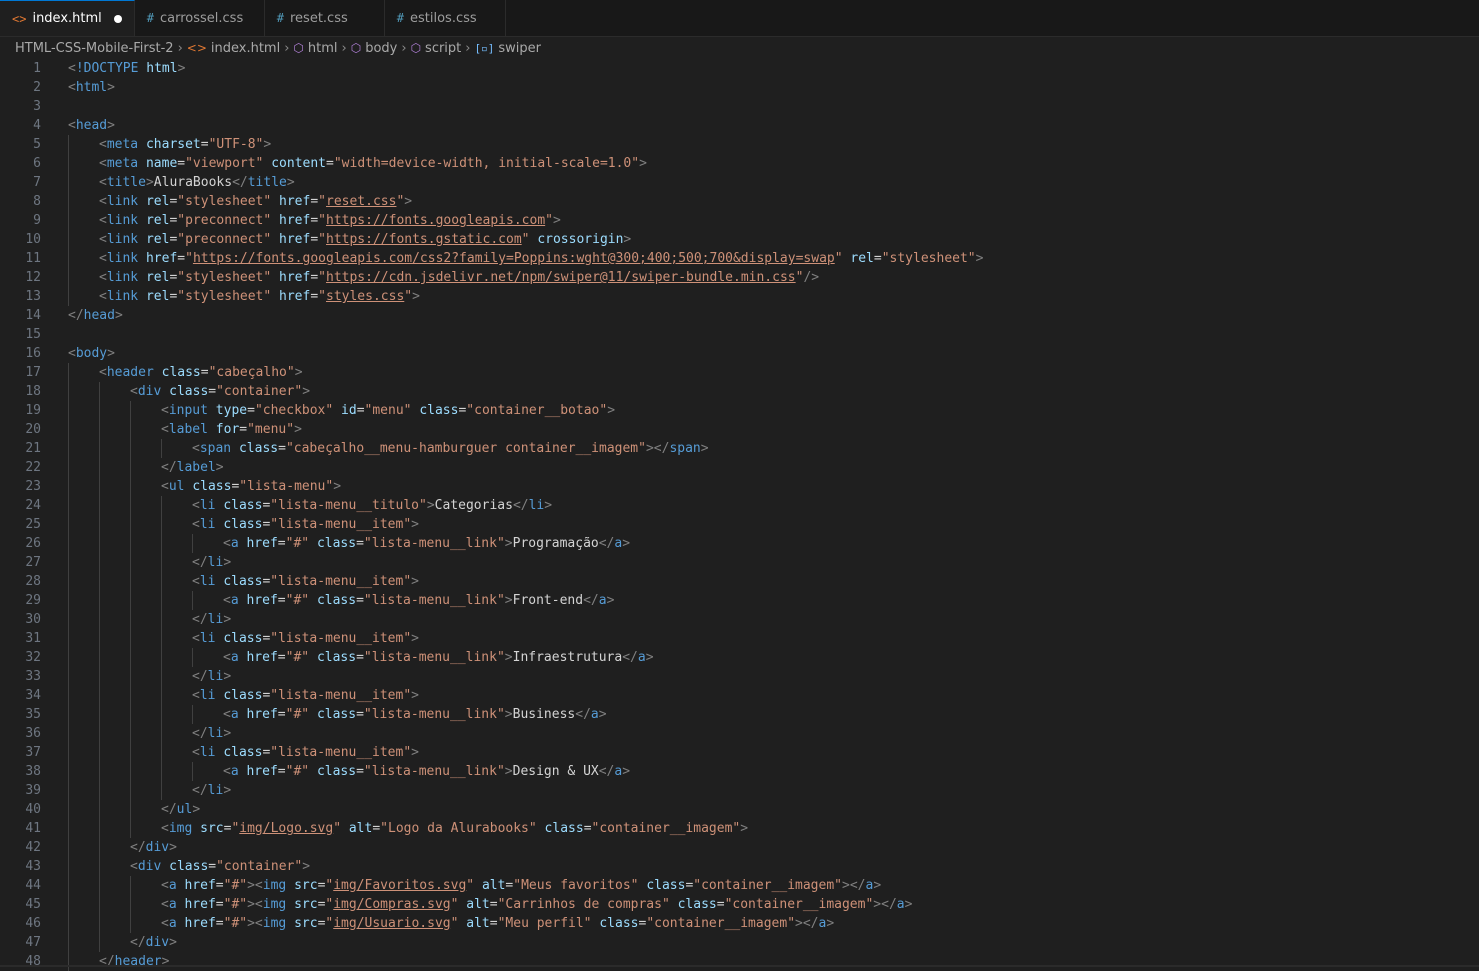 This screenshot has height=971, width=1479. I want to click on tab-estilos-css: # estilos.css, so click(445, 18).